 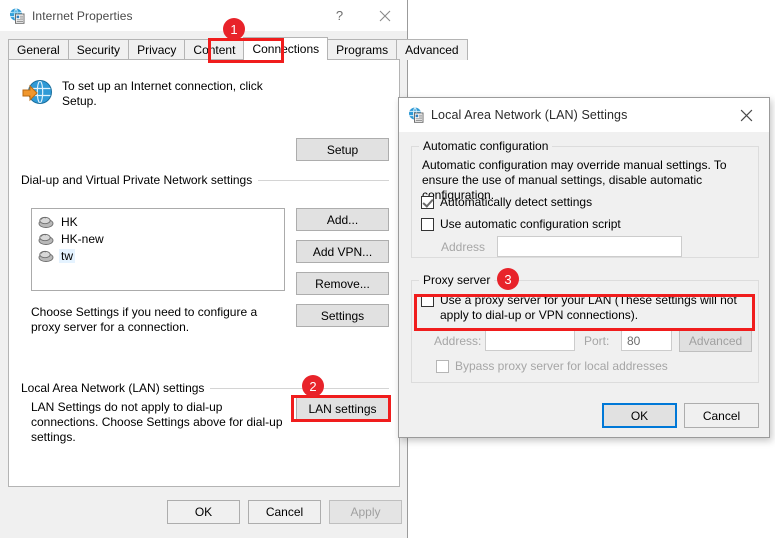 What do you see at coordinates (339, 15) in the screenshot?
I see `help-button: ?` at bounding box center [339, 15].